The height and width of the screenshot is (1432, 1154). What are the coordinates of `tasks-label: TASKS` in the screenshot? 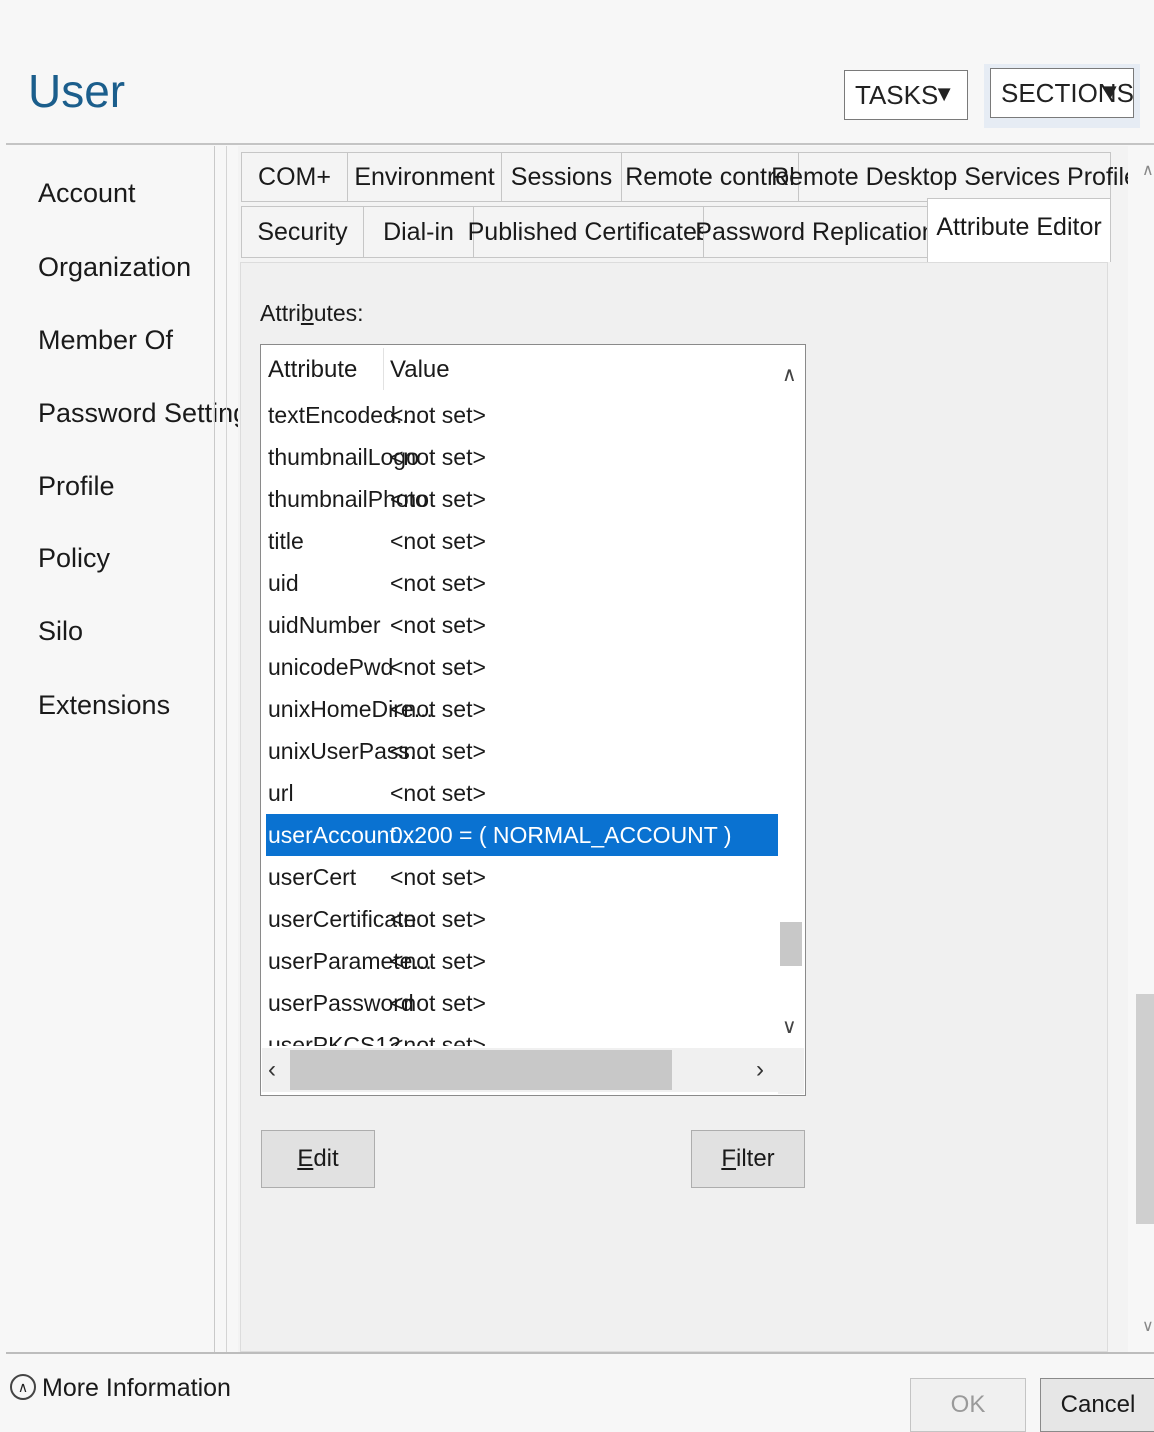 It's located at (897, 94).